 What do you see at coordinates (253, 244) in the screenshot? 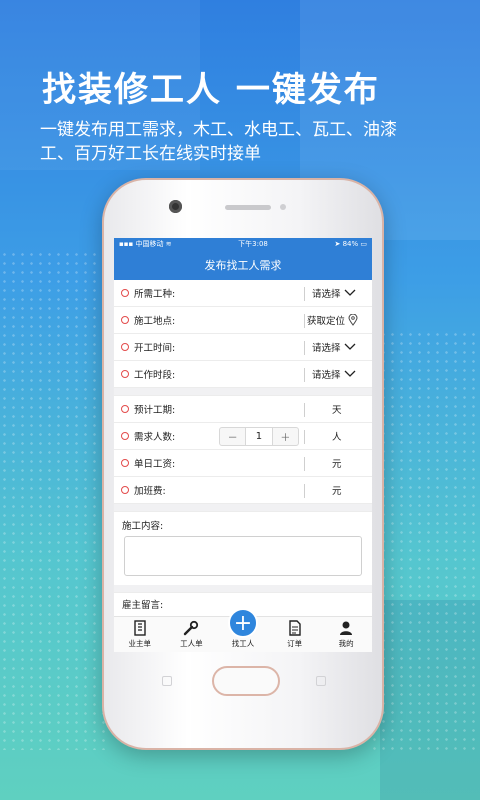
I see `status-time: 下午3:08` at bounding box center [253, 244].